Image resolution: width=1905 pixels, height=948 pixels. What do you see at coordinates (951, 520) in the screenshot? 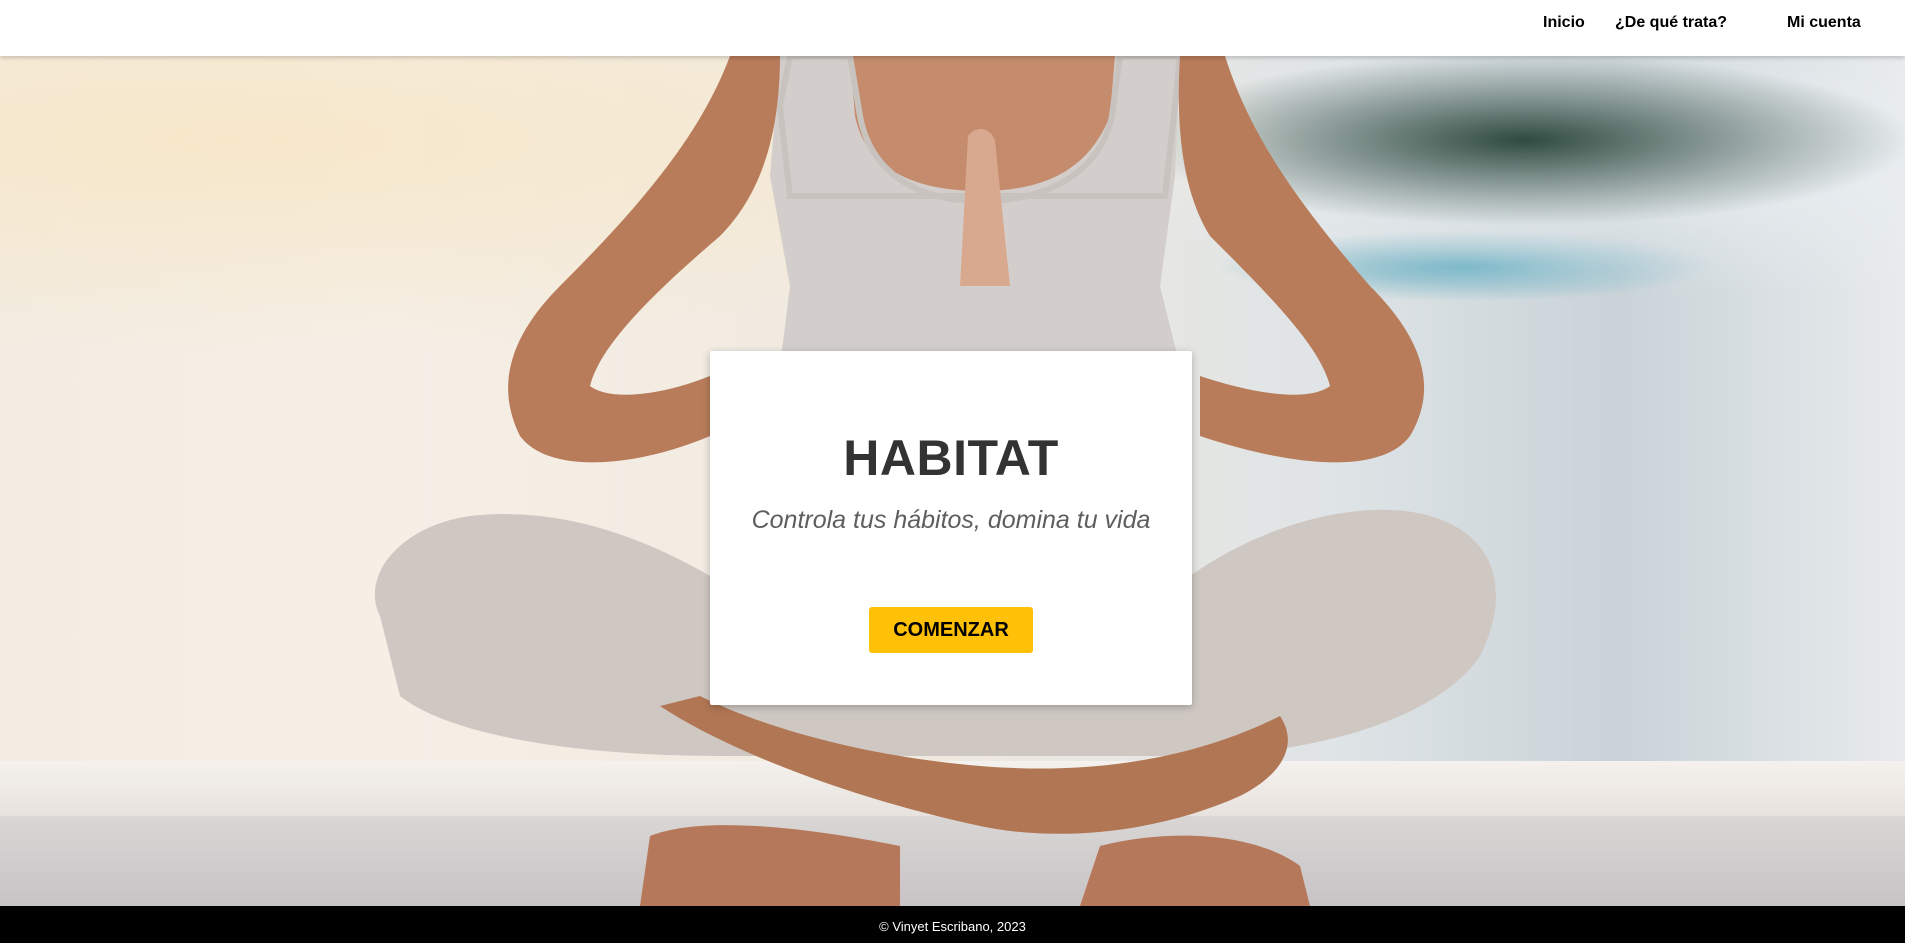
I see `app-tagline: Controla tus hábitos, domina tu vida` at bounding box center [951, 520].